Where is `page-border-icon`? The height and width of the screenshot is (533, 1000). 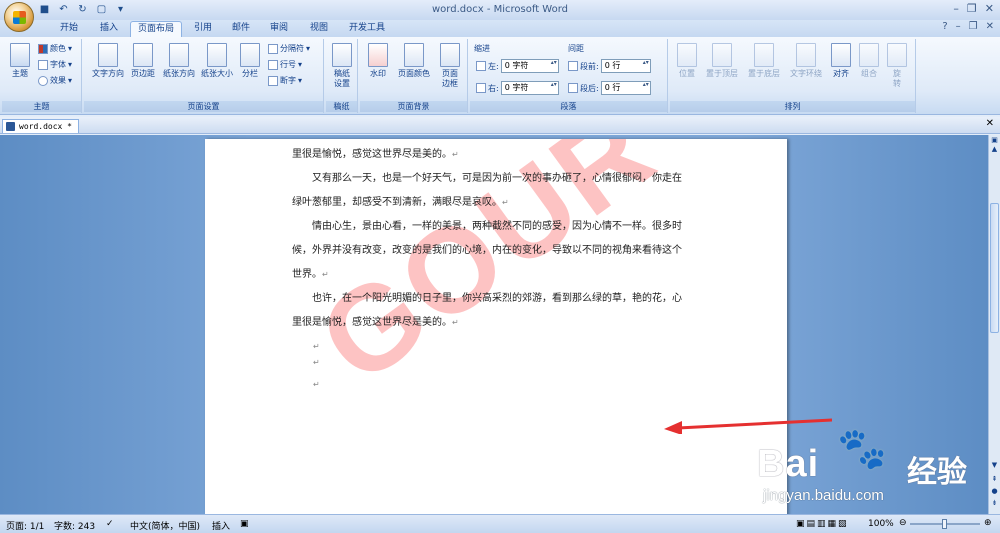 page-border-icon is located at coordinates (450, 55).